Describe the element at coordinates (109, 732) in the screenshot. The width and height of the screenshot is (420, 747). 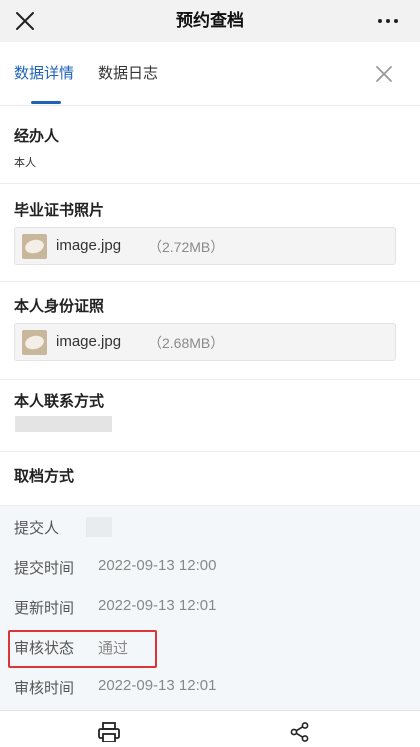
I see `printer-icon` at that location.